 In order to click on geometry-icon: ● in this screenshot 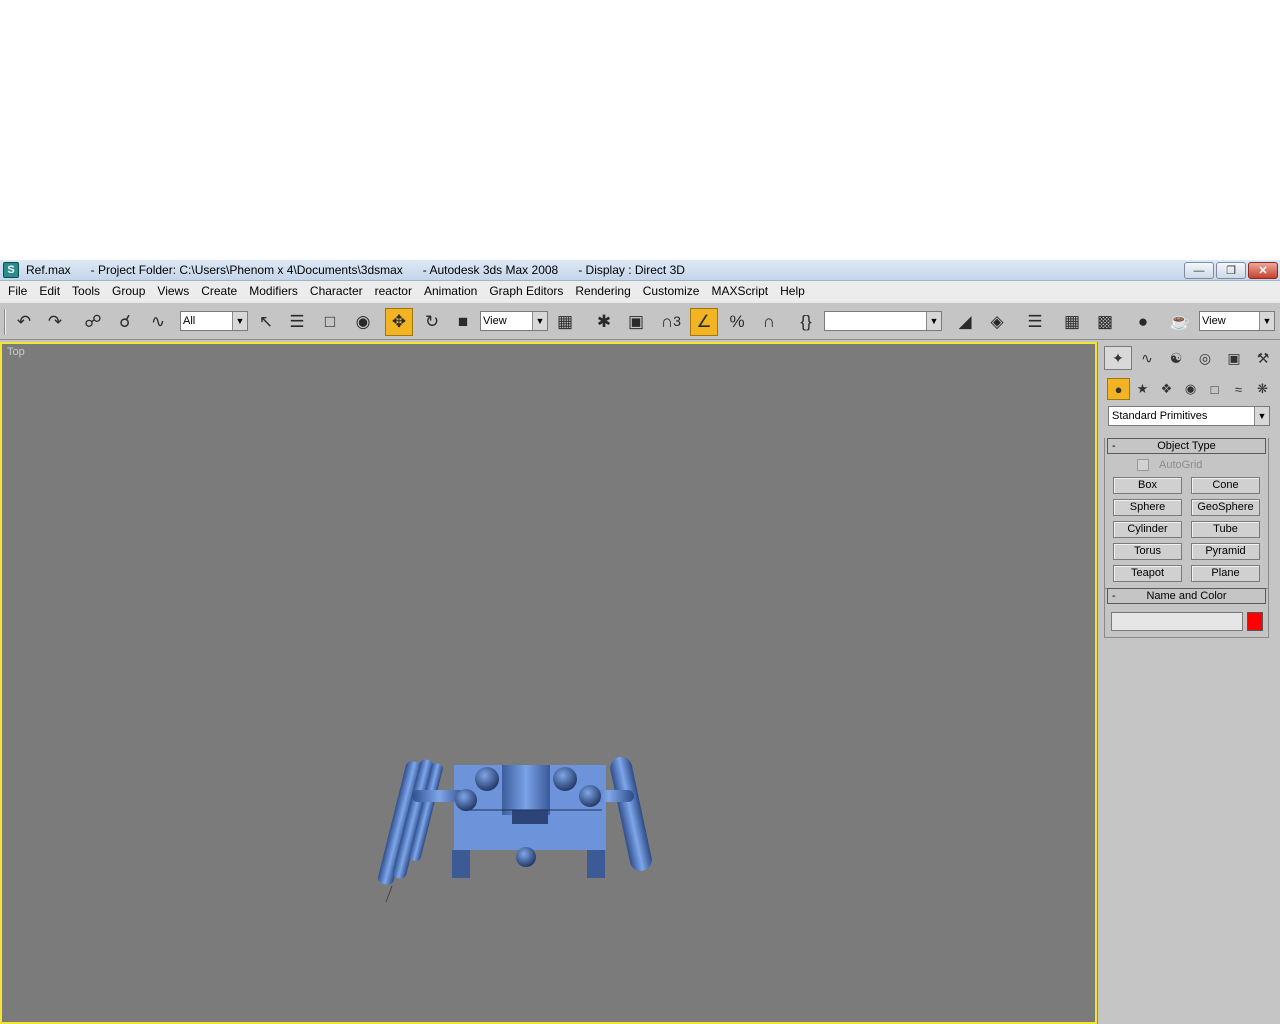, I will do `click(1118, 389)`.